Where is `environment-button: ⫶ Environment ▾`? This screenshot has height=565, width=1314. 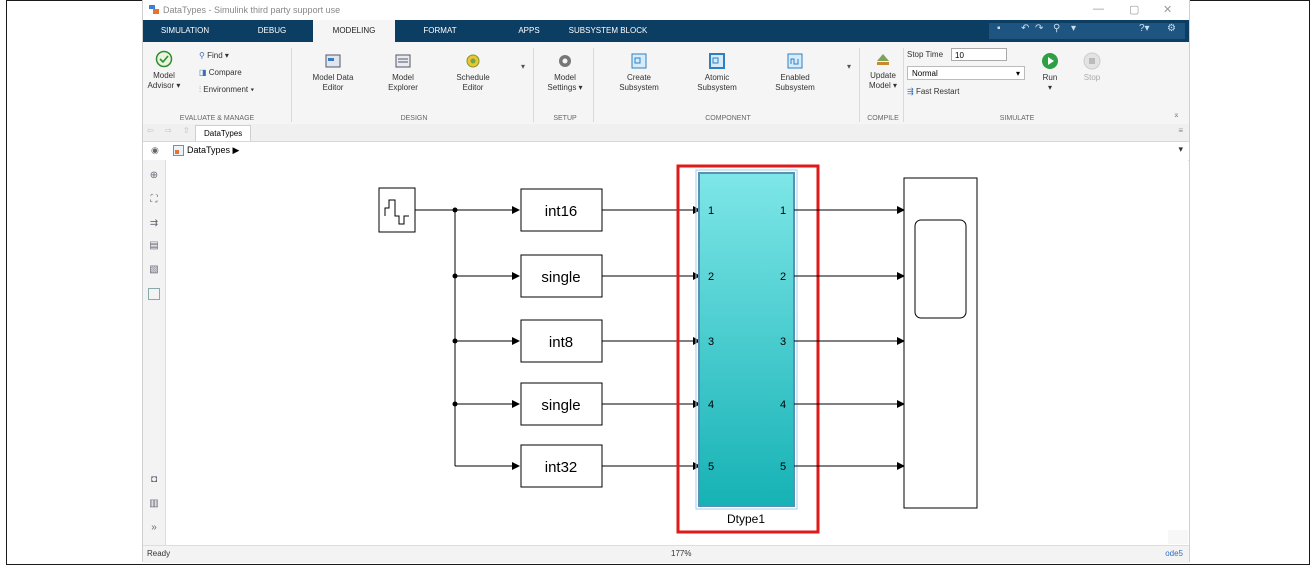
environment-button: ⫶ Environment ▾ is located at coordinates (226, 90).